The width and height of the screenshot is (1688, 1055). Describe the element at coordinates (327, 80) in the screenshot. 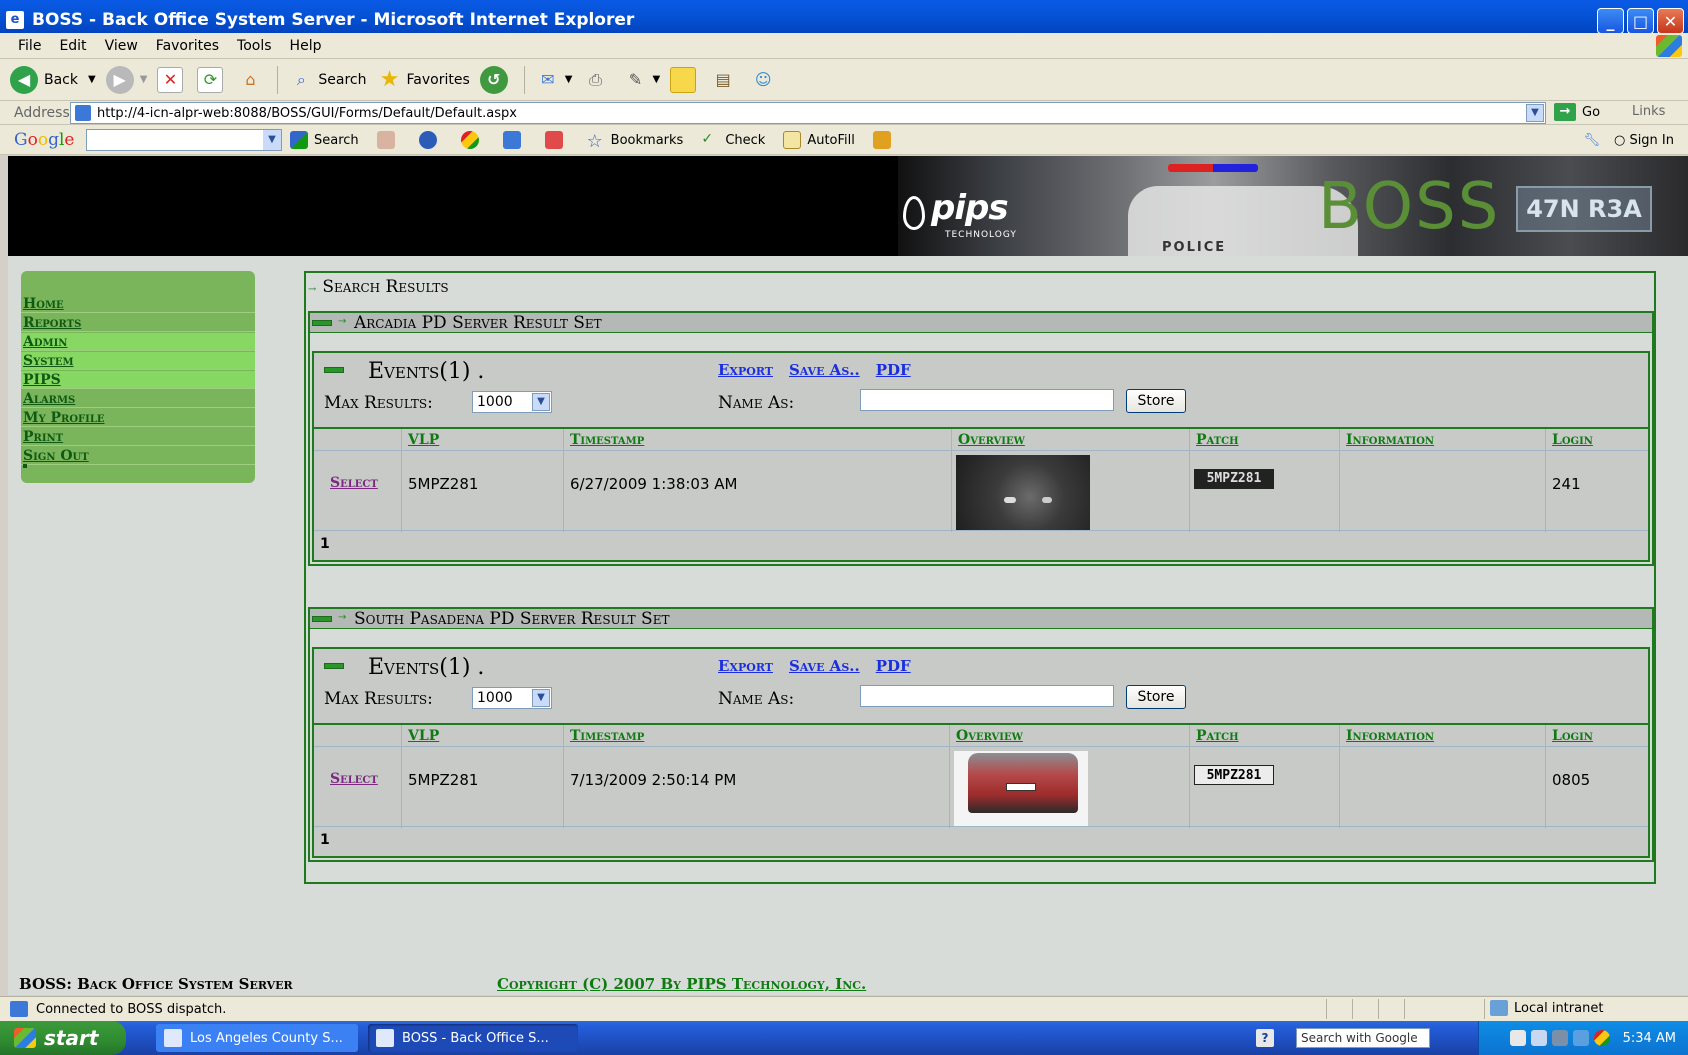

I see `search-button: ⌕ Search` at that location.